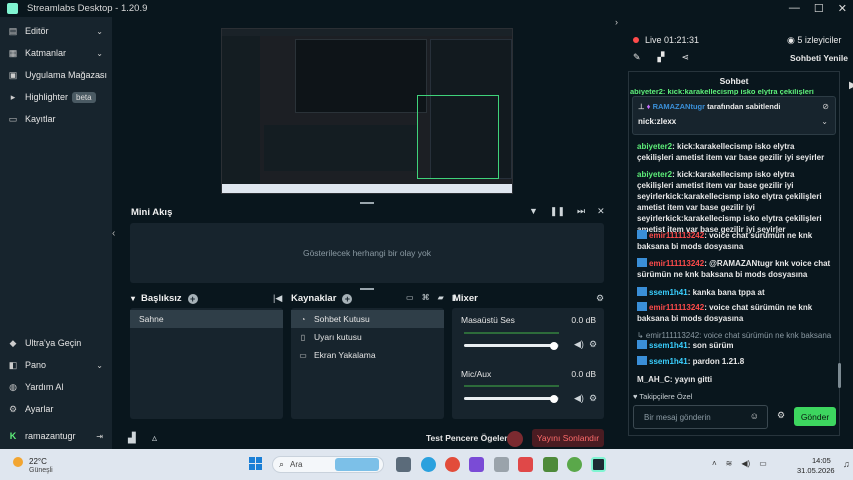 The image size is (853, 480). I want to click on source-view-icon: ▭, so click(410, 297).